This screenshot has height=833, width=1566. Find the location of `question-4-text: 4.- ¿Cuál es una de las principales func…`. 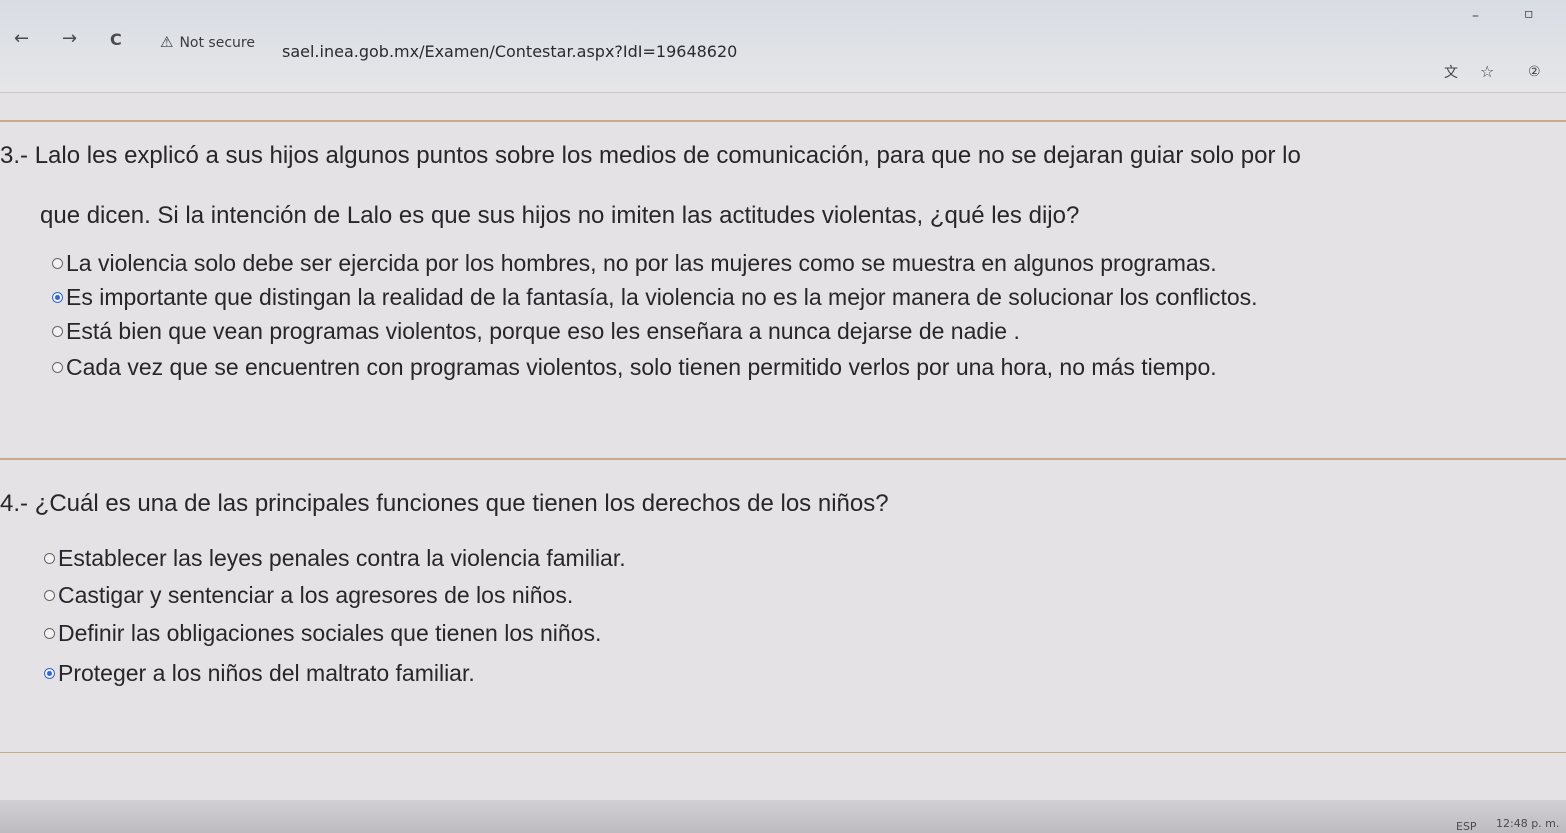

question-4-text: 4.- ¿Cuál es una de las principales func… is located at coordinates (444, 503).